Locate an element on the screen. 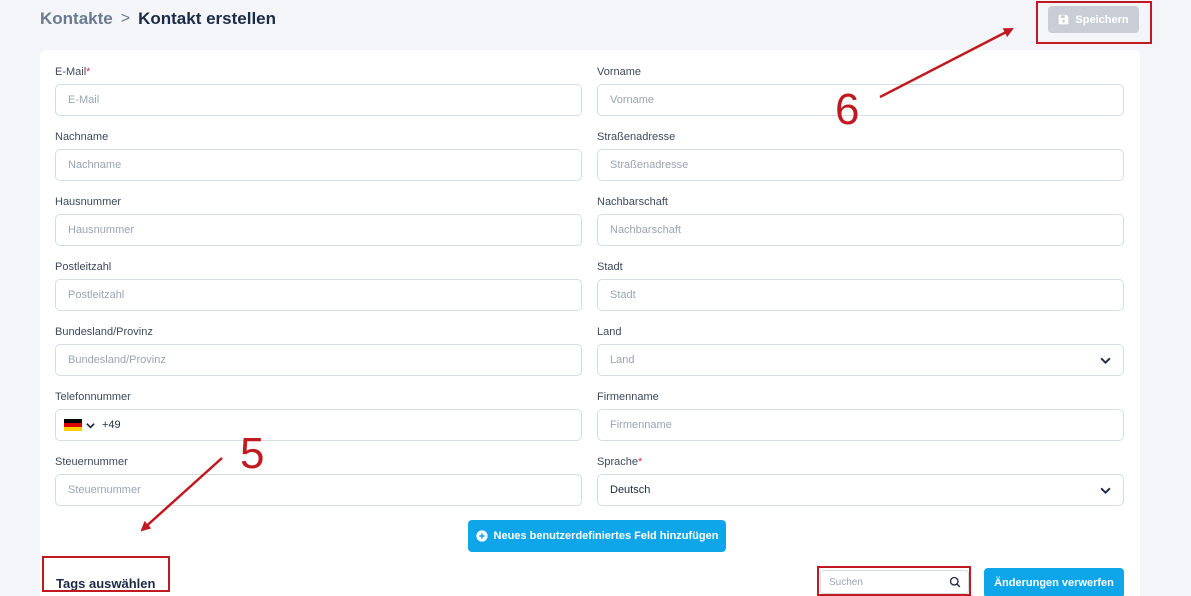 Image resolution: width=1191 pixels, height=596 pixels. telefon-input: +49 is located at coordinates (318, 425).